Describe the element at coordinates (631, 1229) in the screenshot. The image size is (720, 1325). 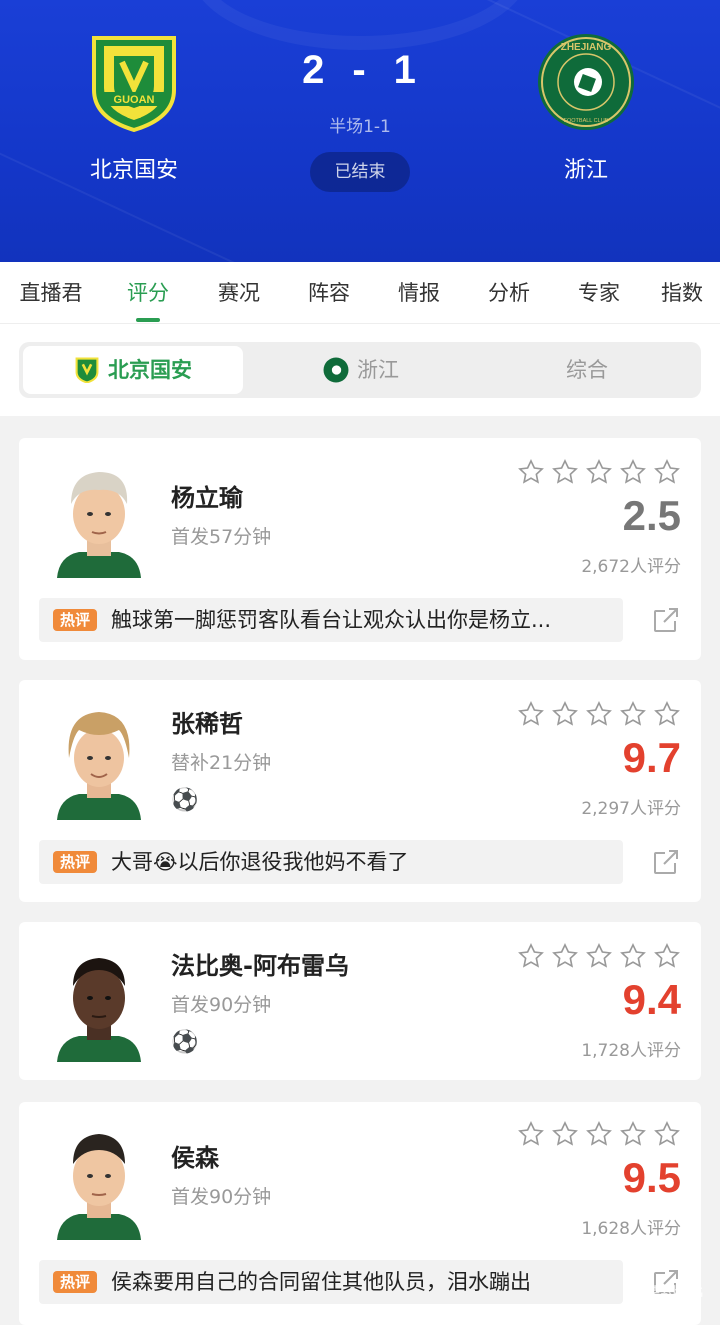
I see `rating-count: 1,628人评分` at that location.